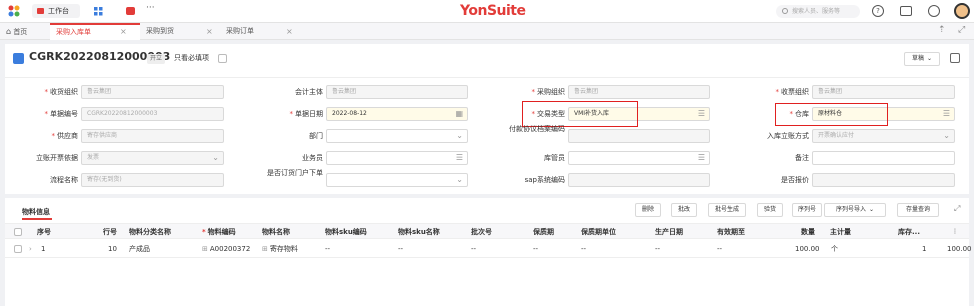  What do you see at coordinates (808, 232) in the screenshot?
I see `col-quantity: 数量` at bounding box center [808, 232].